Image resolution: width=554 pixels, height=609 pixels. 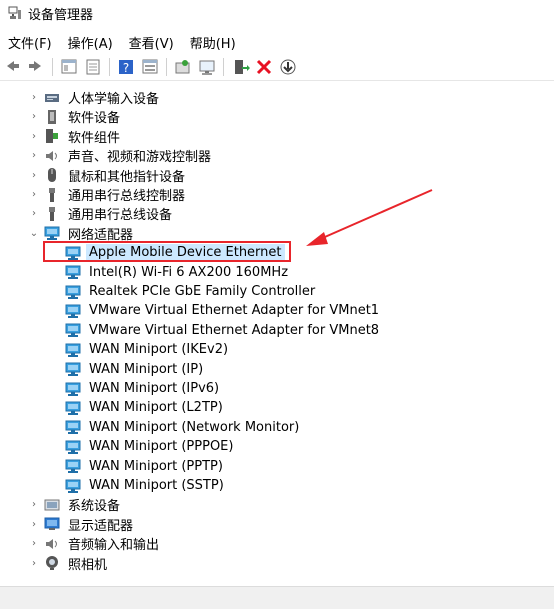 What do you see at coordinates (88, 565) in the screenshot?
I see `tree-category-label: 照相机` at bounding box center [88, 565].